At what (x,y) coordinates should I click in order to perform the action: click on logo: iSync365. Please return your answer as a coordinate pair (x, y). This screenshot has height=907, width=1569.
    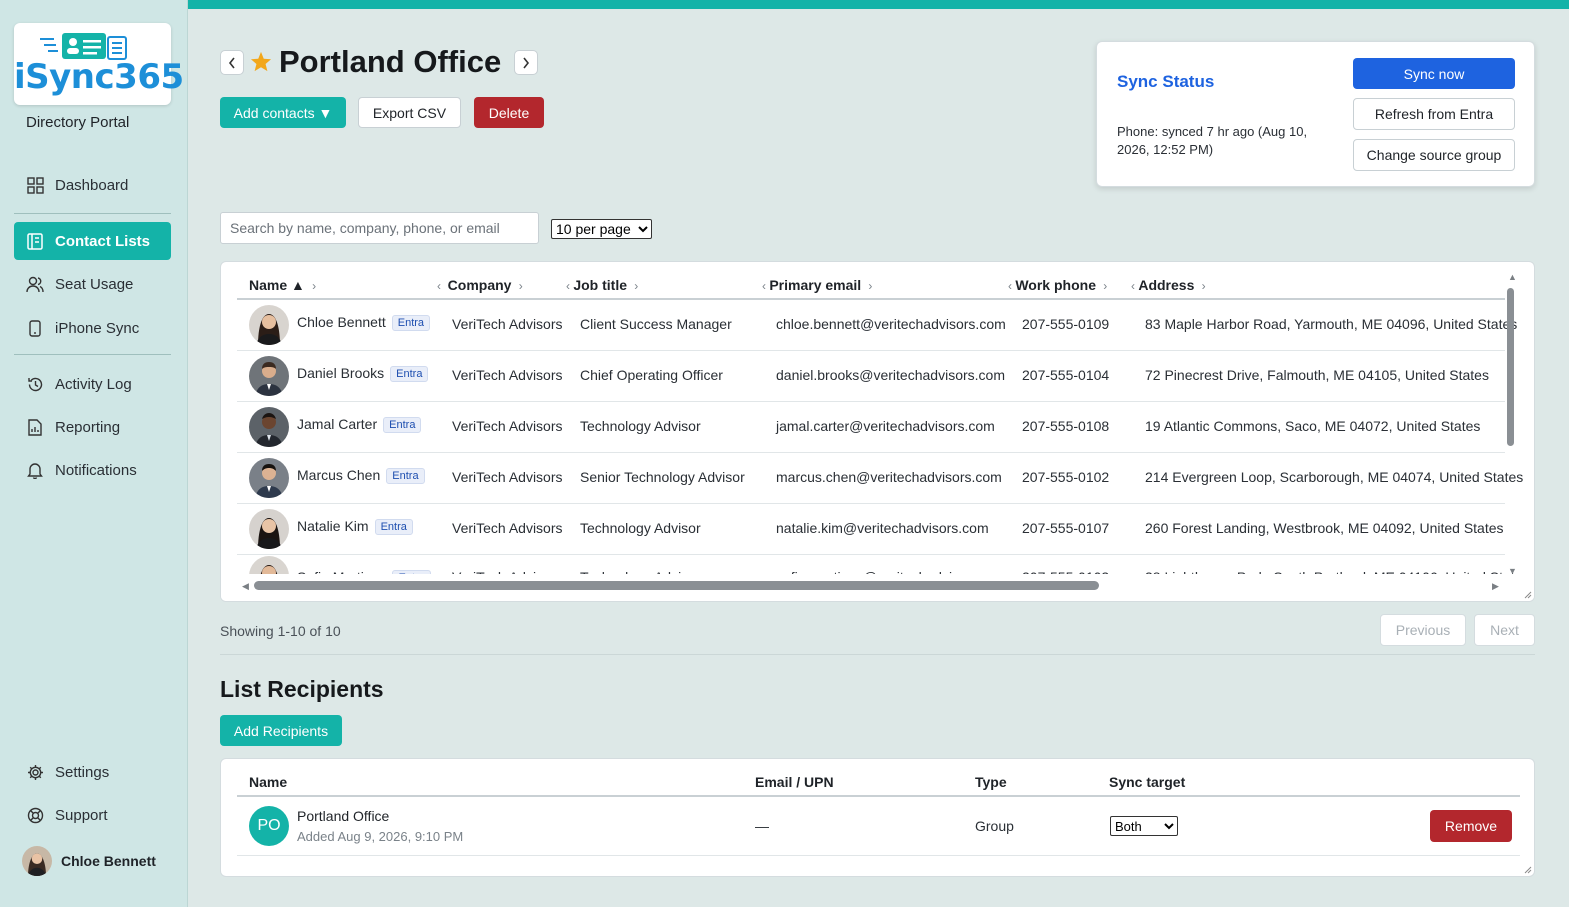
    Looking at the image, I should click on (99, 64).